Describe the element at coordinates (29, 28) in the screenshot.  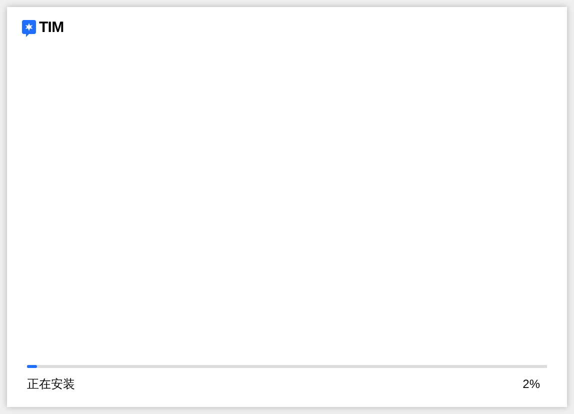
I see `logo-icon` at that location.